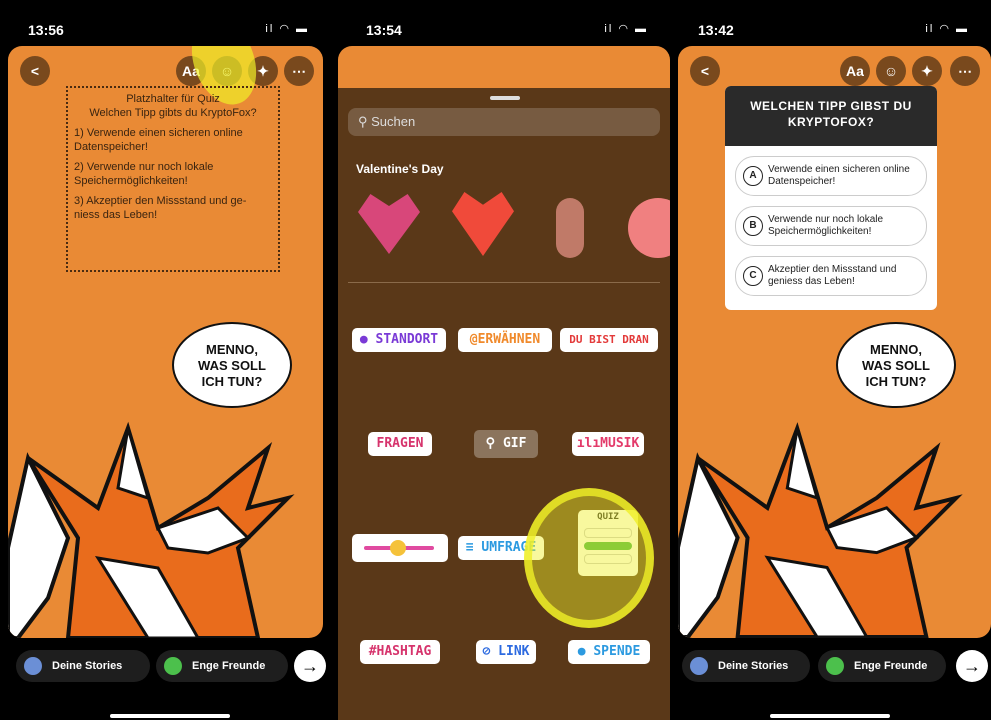 This screenshot has height=720, width=991. I want to click on link-icon: ⊘, so click(490, 651).